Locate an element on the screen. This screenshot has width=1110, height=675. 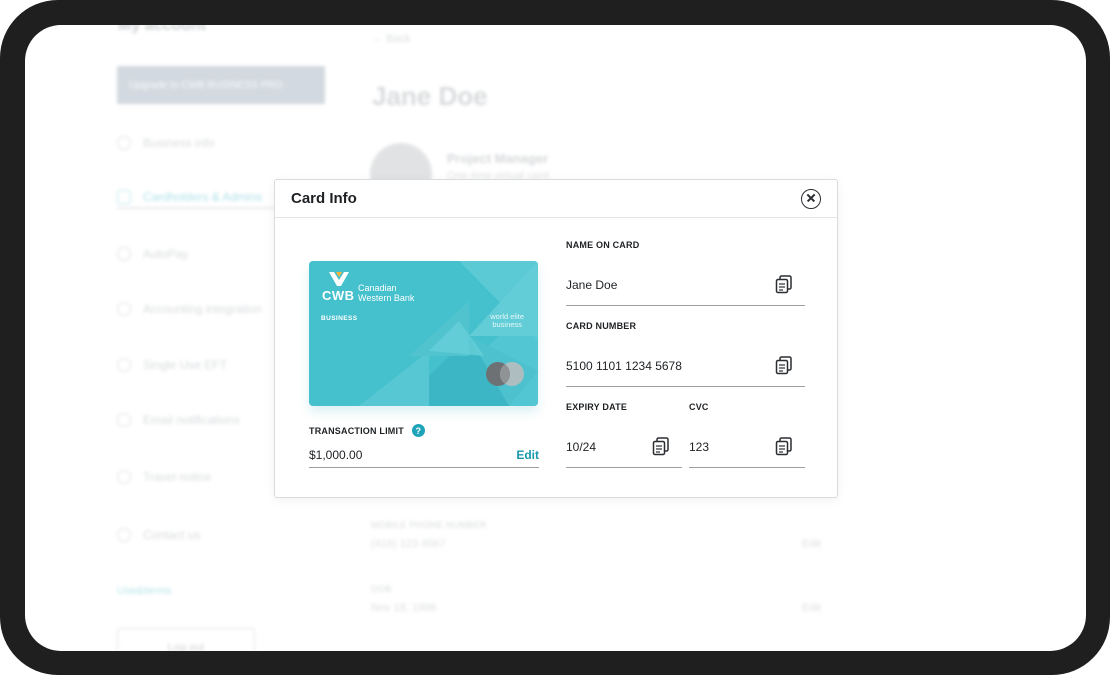
card-type-label: BUSINESS is located at coordinates (339, 318).